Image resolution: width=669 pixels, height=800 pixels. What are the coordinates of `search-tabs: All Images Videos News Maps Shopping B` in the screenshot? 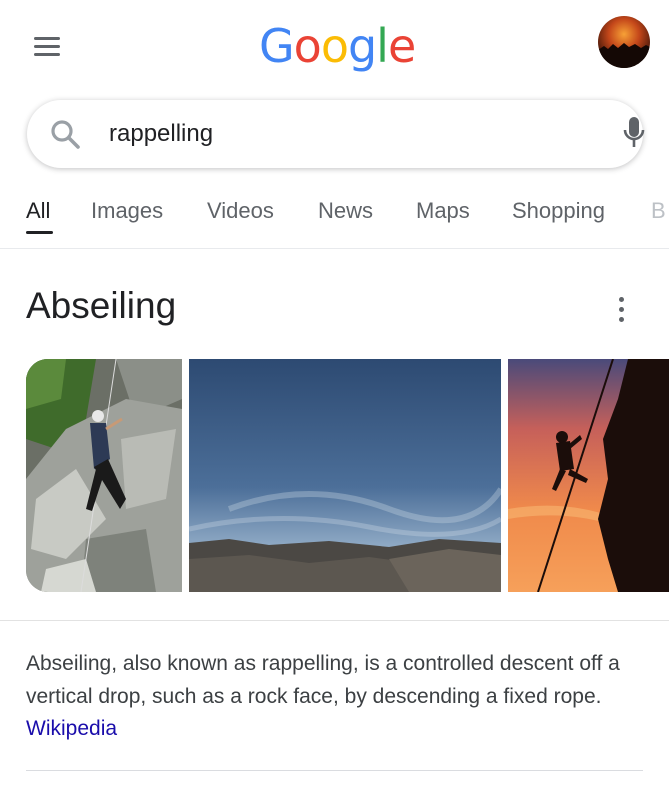 It's located at (334, 217).